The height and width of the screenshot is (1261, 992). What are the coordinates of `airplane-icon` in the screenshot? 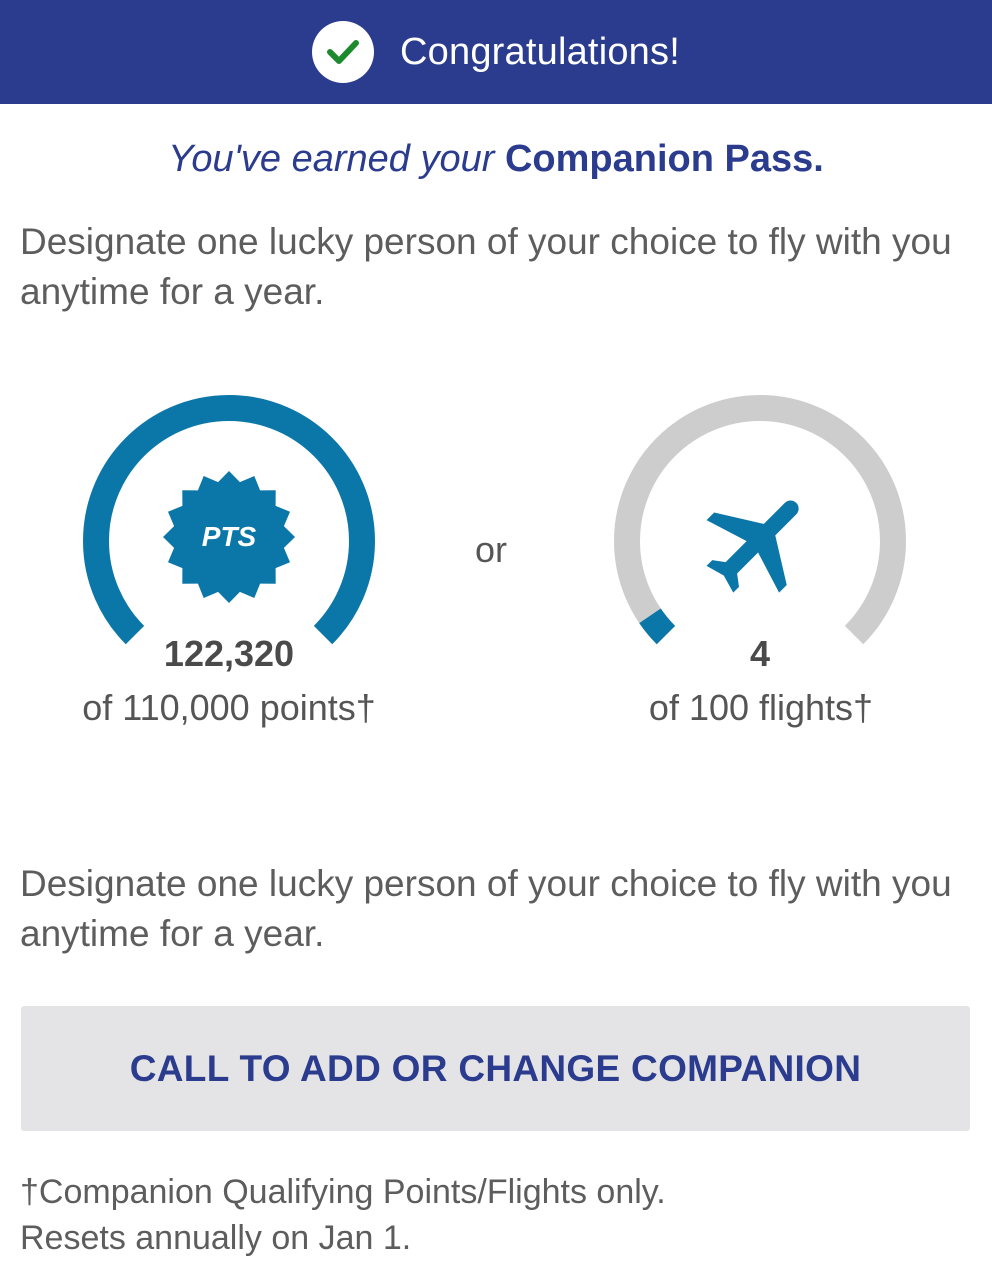 It's located at (752, 546).